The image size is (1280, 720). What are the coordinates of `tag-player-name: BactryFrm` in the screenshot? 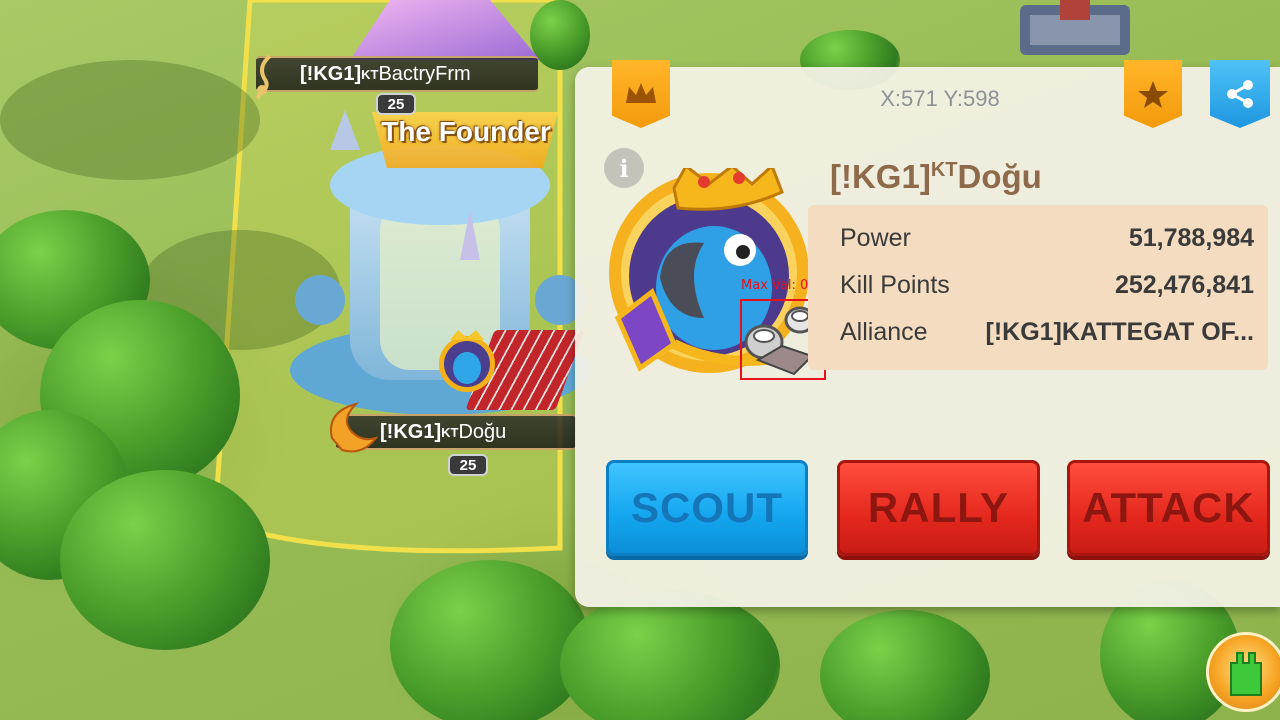 It's located at (424, 73).